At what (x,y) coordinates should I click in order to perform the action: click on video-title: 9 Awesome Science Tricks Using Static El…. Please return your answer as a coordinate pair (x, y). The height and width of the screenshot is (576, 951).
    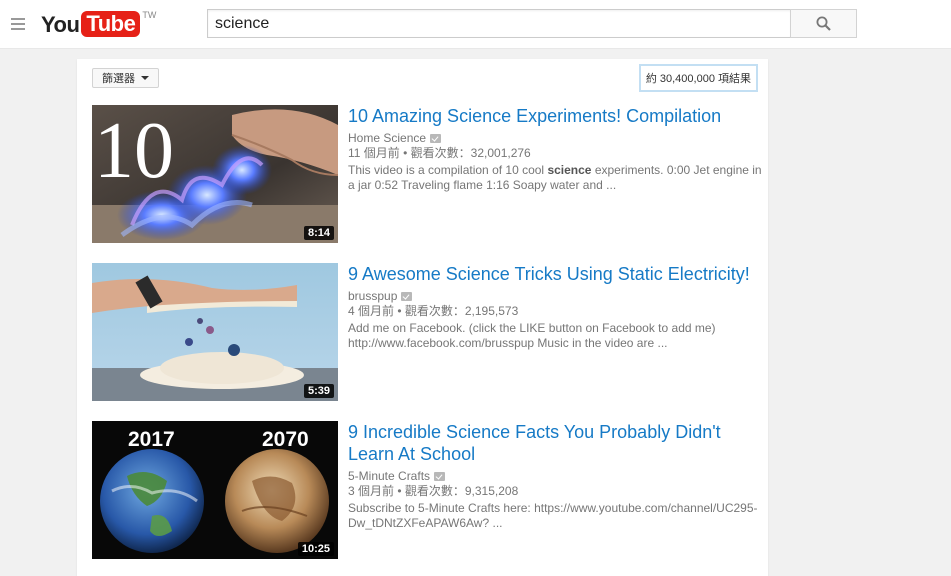
    Looking at the image, I should click on (558, 274).